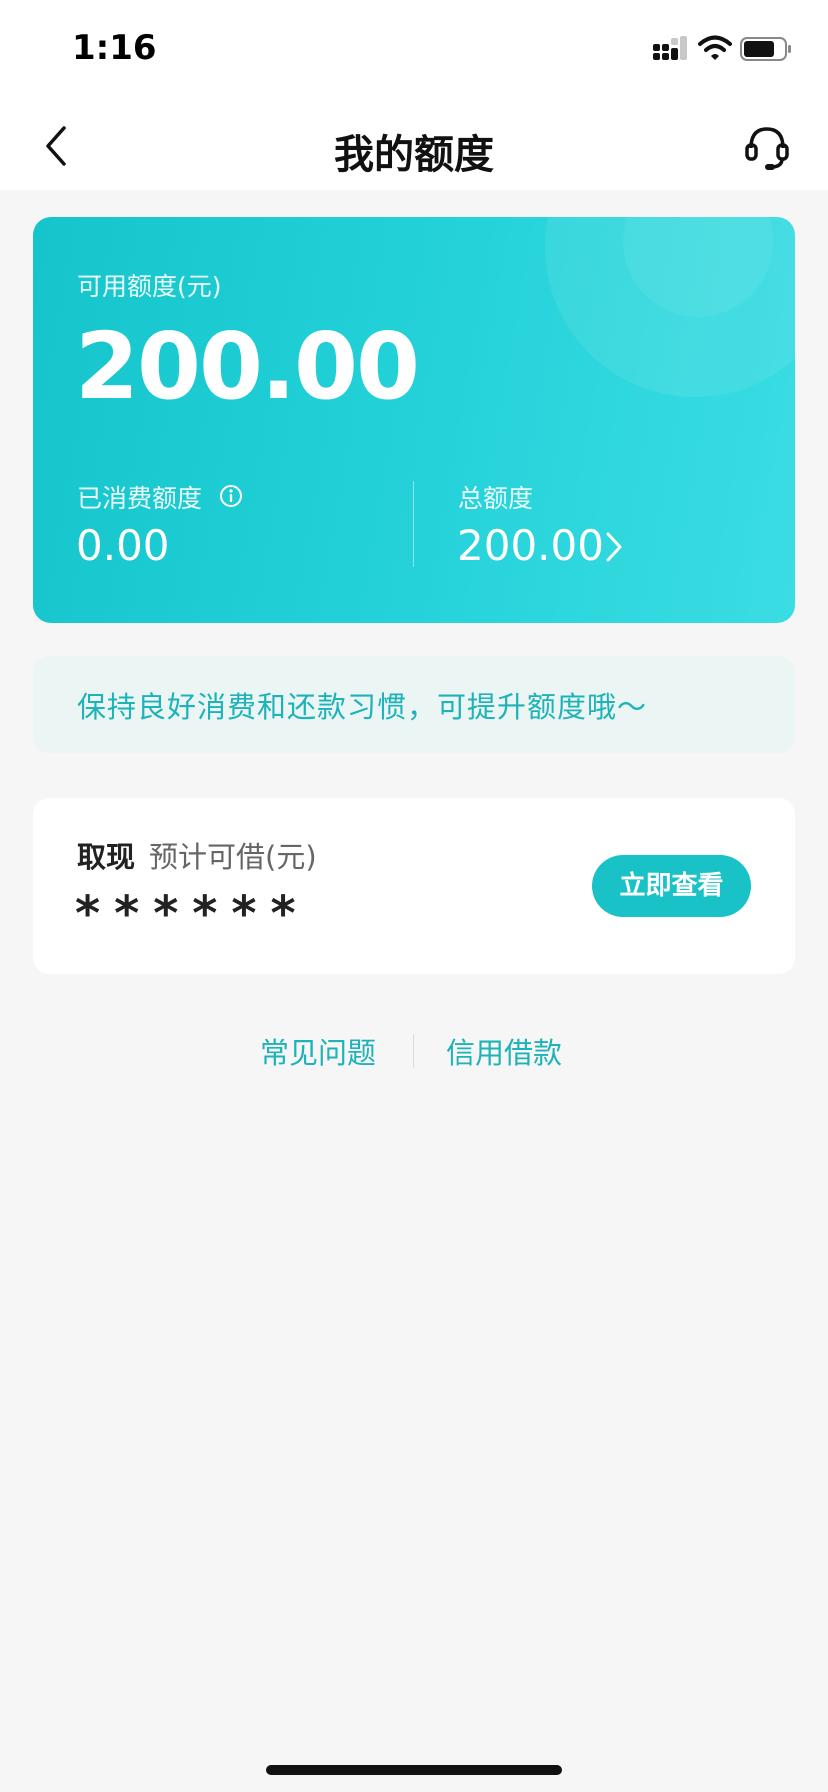  Describe the element at coordinates (414, 1770) in the screenshot. I see `home-indicator` at that location.